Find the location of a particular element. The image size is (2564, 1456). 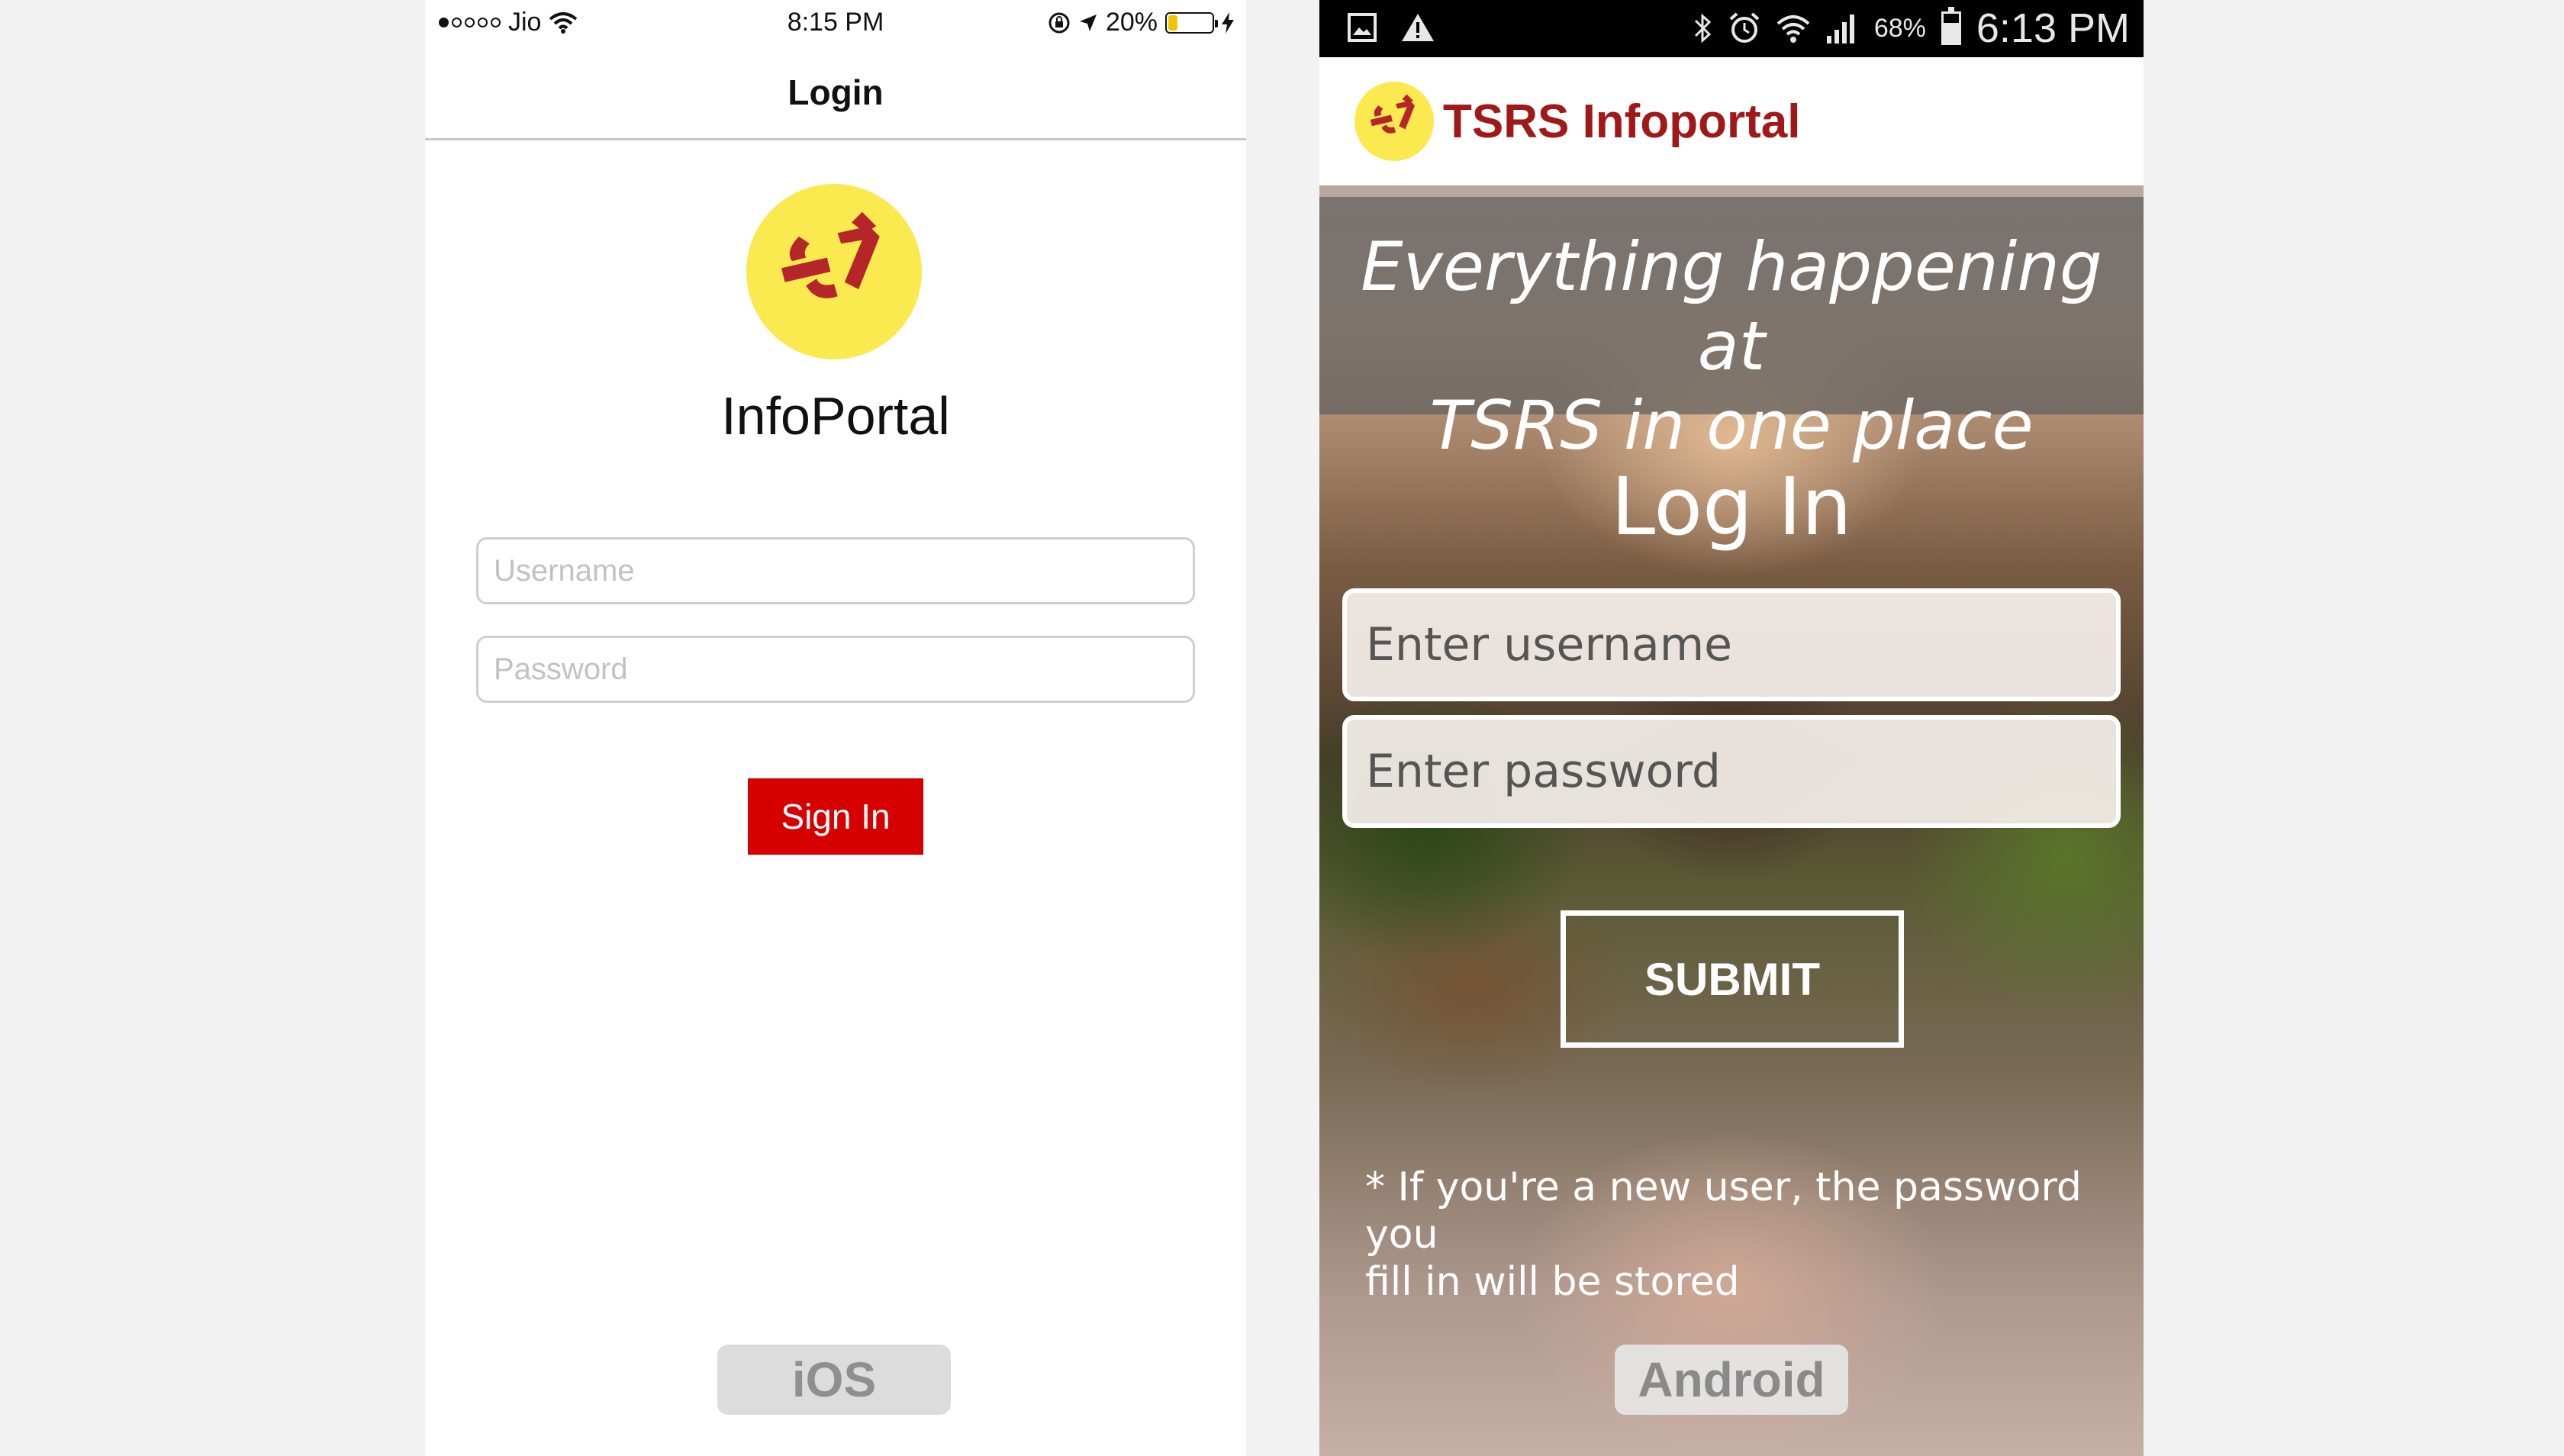

orientation-lock-icon is located at coordinates (1059, 22).